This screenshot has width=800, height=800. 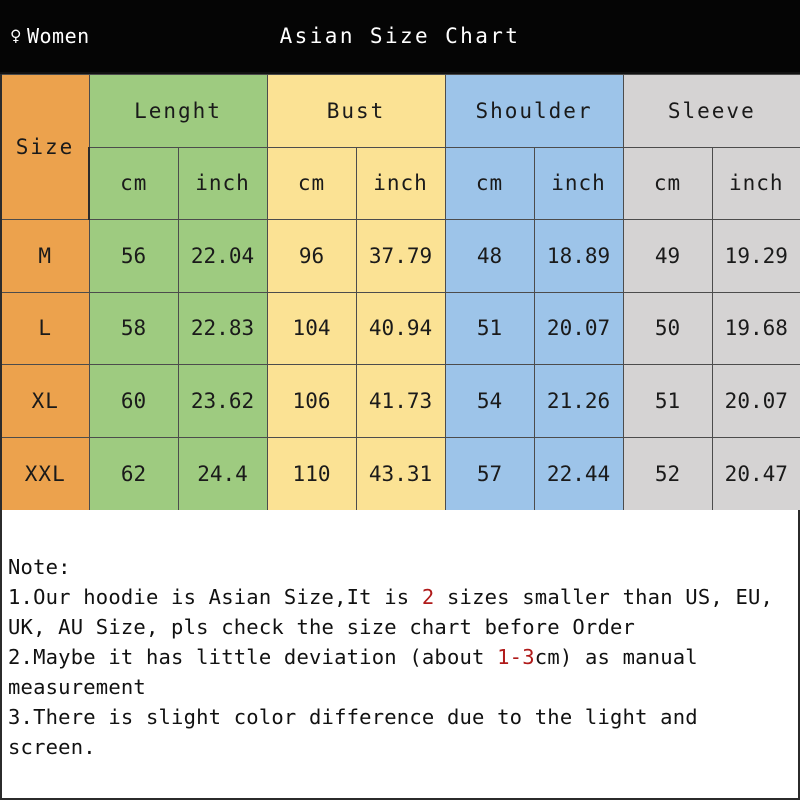 I want to click on header-cell-bust: Bust, so click(x=356, y=111).